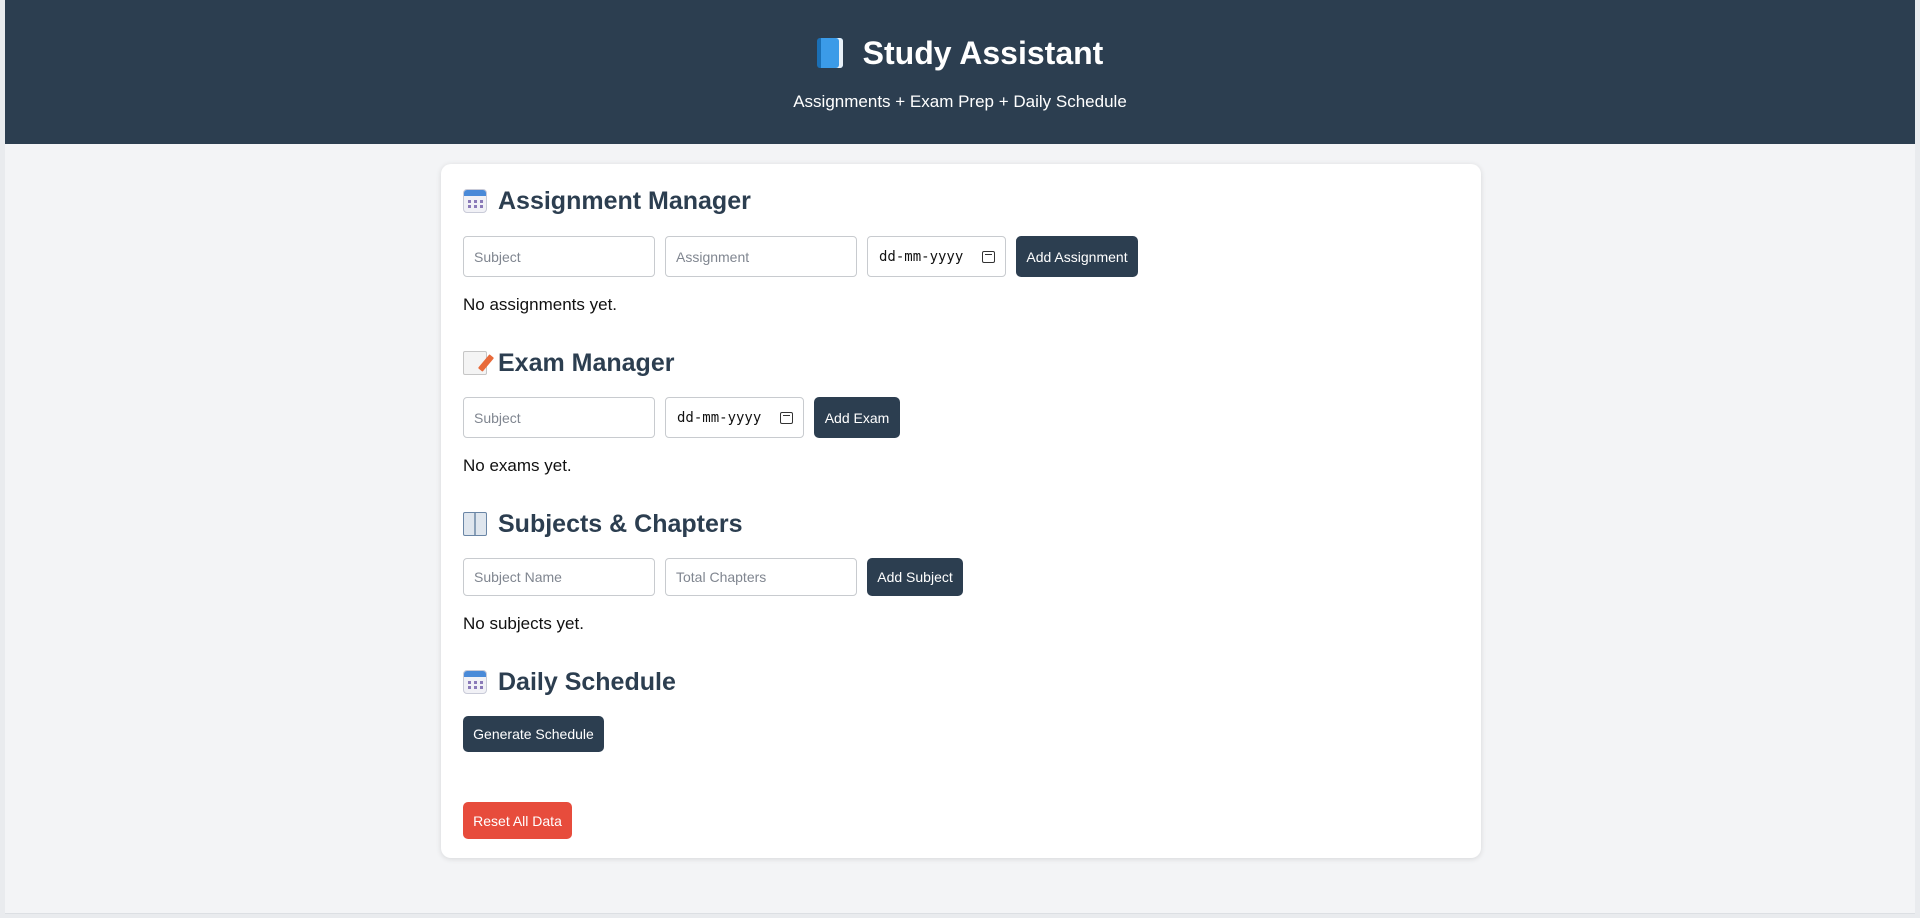  What do you see at coordinates (559, 417) in the screenshot?
I see `exam-subject-input` at bounding box center [559, 417].